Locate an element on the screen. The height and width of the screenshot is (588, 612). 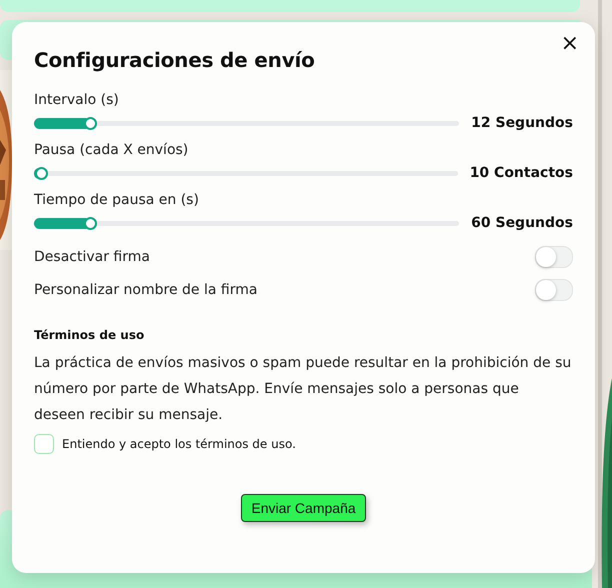
checkbox-label: Entiendo y acepto los términos de uso. is located at coordinates (179, 444).